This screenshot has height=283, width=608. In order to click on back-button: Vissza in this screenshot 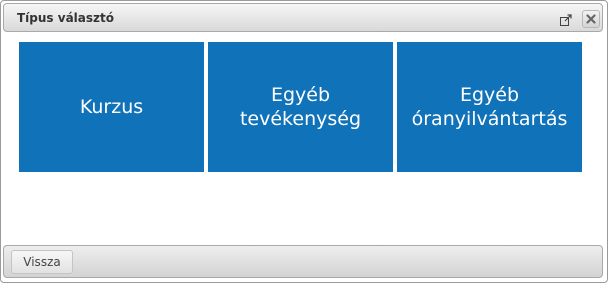, I will do `click(42, 262)`.